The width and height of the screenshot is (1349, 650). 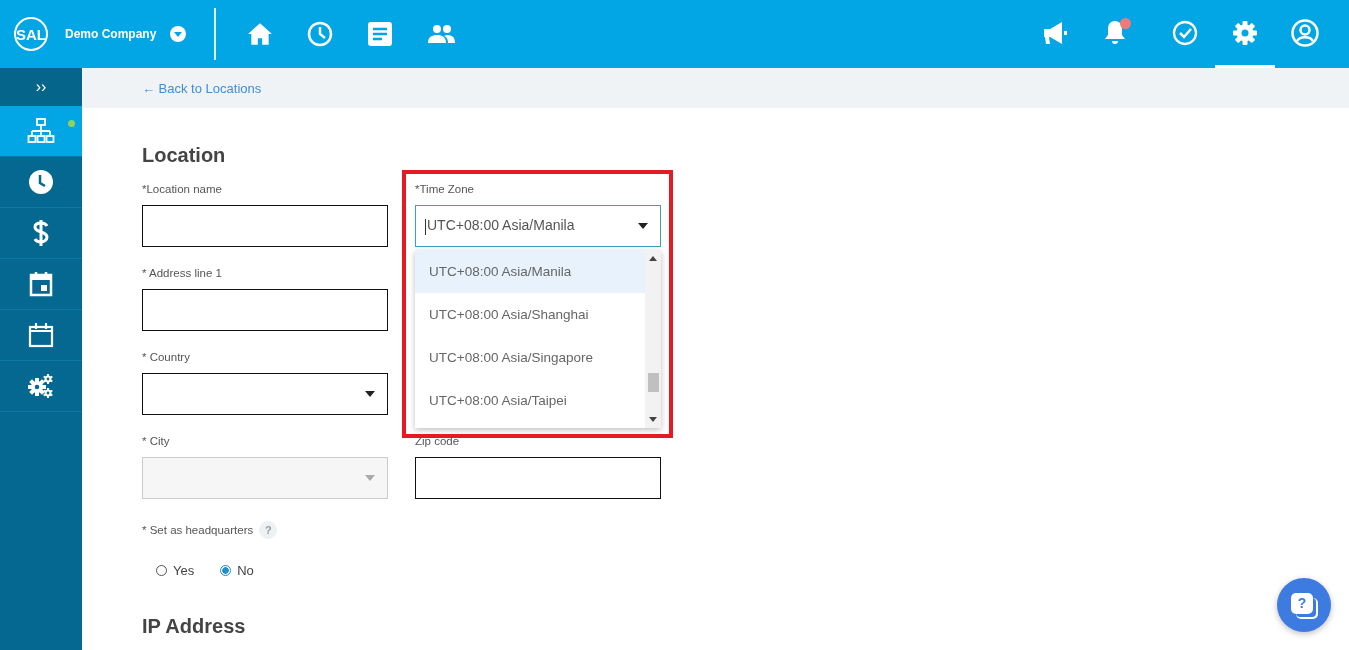 What do you see at coordinates (1185, 32) in the screenshot?
I see `check-circle-icon` at bounding box center [1185, 32].